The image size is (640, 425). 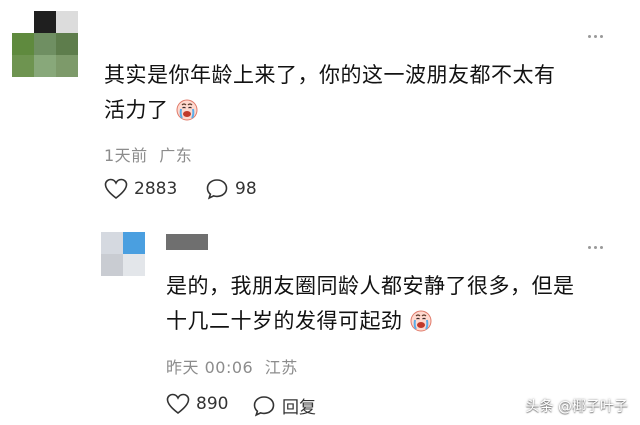 I want to click on reply-count: 98, so click(x=246, y=189).